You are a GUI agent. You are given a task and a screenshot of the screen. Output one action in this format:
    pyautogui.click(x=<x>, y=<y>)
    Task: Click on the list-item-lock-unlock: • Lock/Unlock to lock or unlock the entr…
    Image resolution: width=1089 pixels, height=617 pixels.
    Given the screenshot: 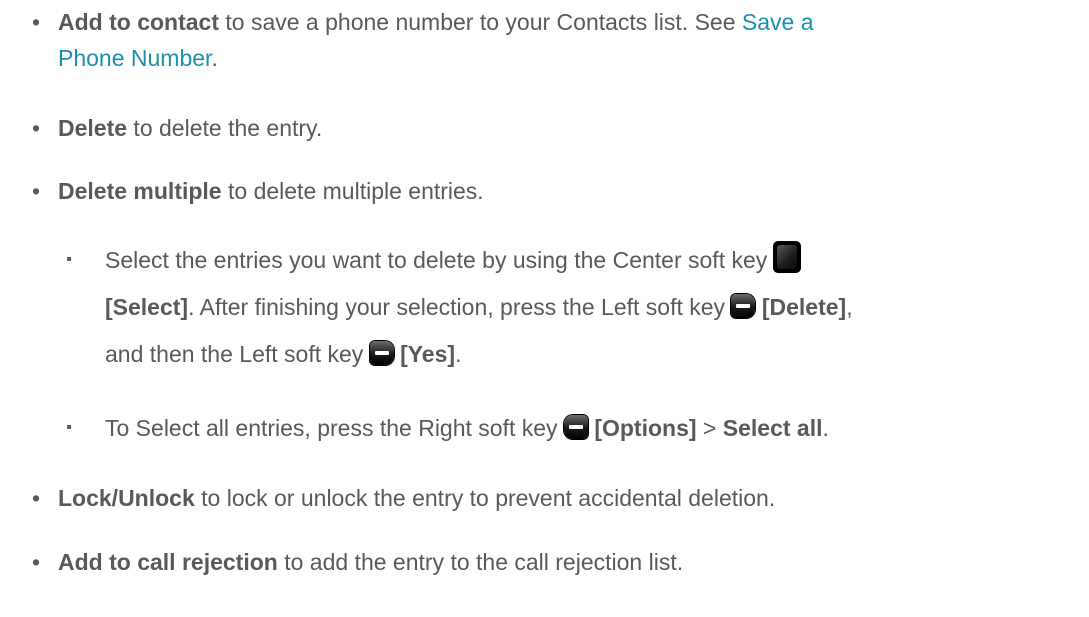 What is the action you would take?
    pyautogui.click(x=544, y=498)
    